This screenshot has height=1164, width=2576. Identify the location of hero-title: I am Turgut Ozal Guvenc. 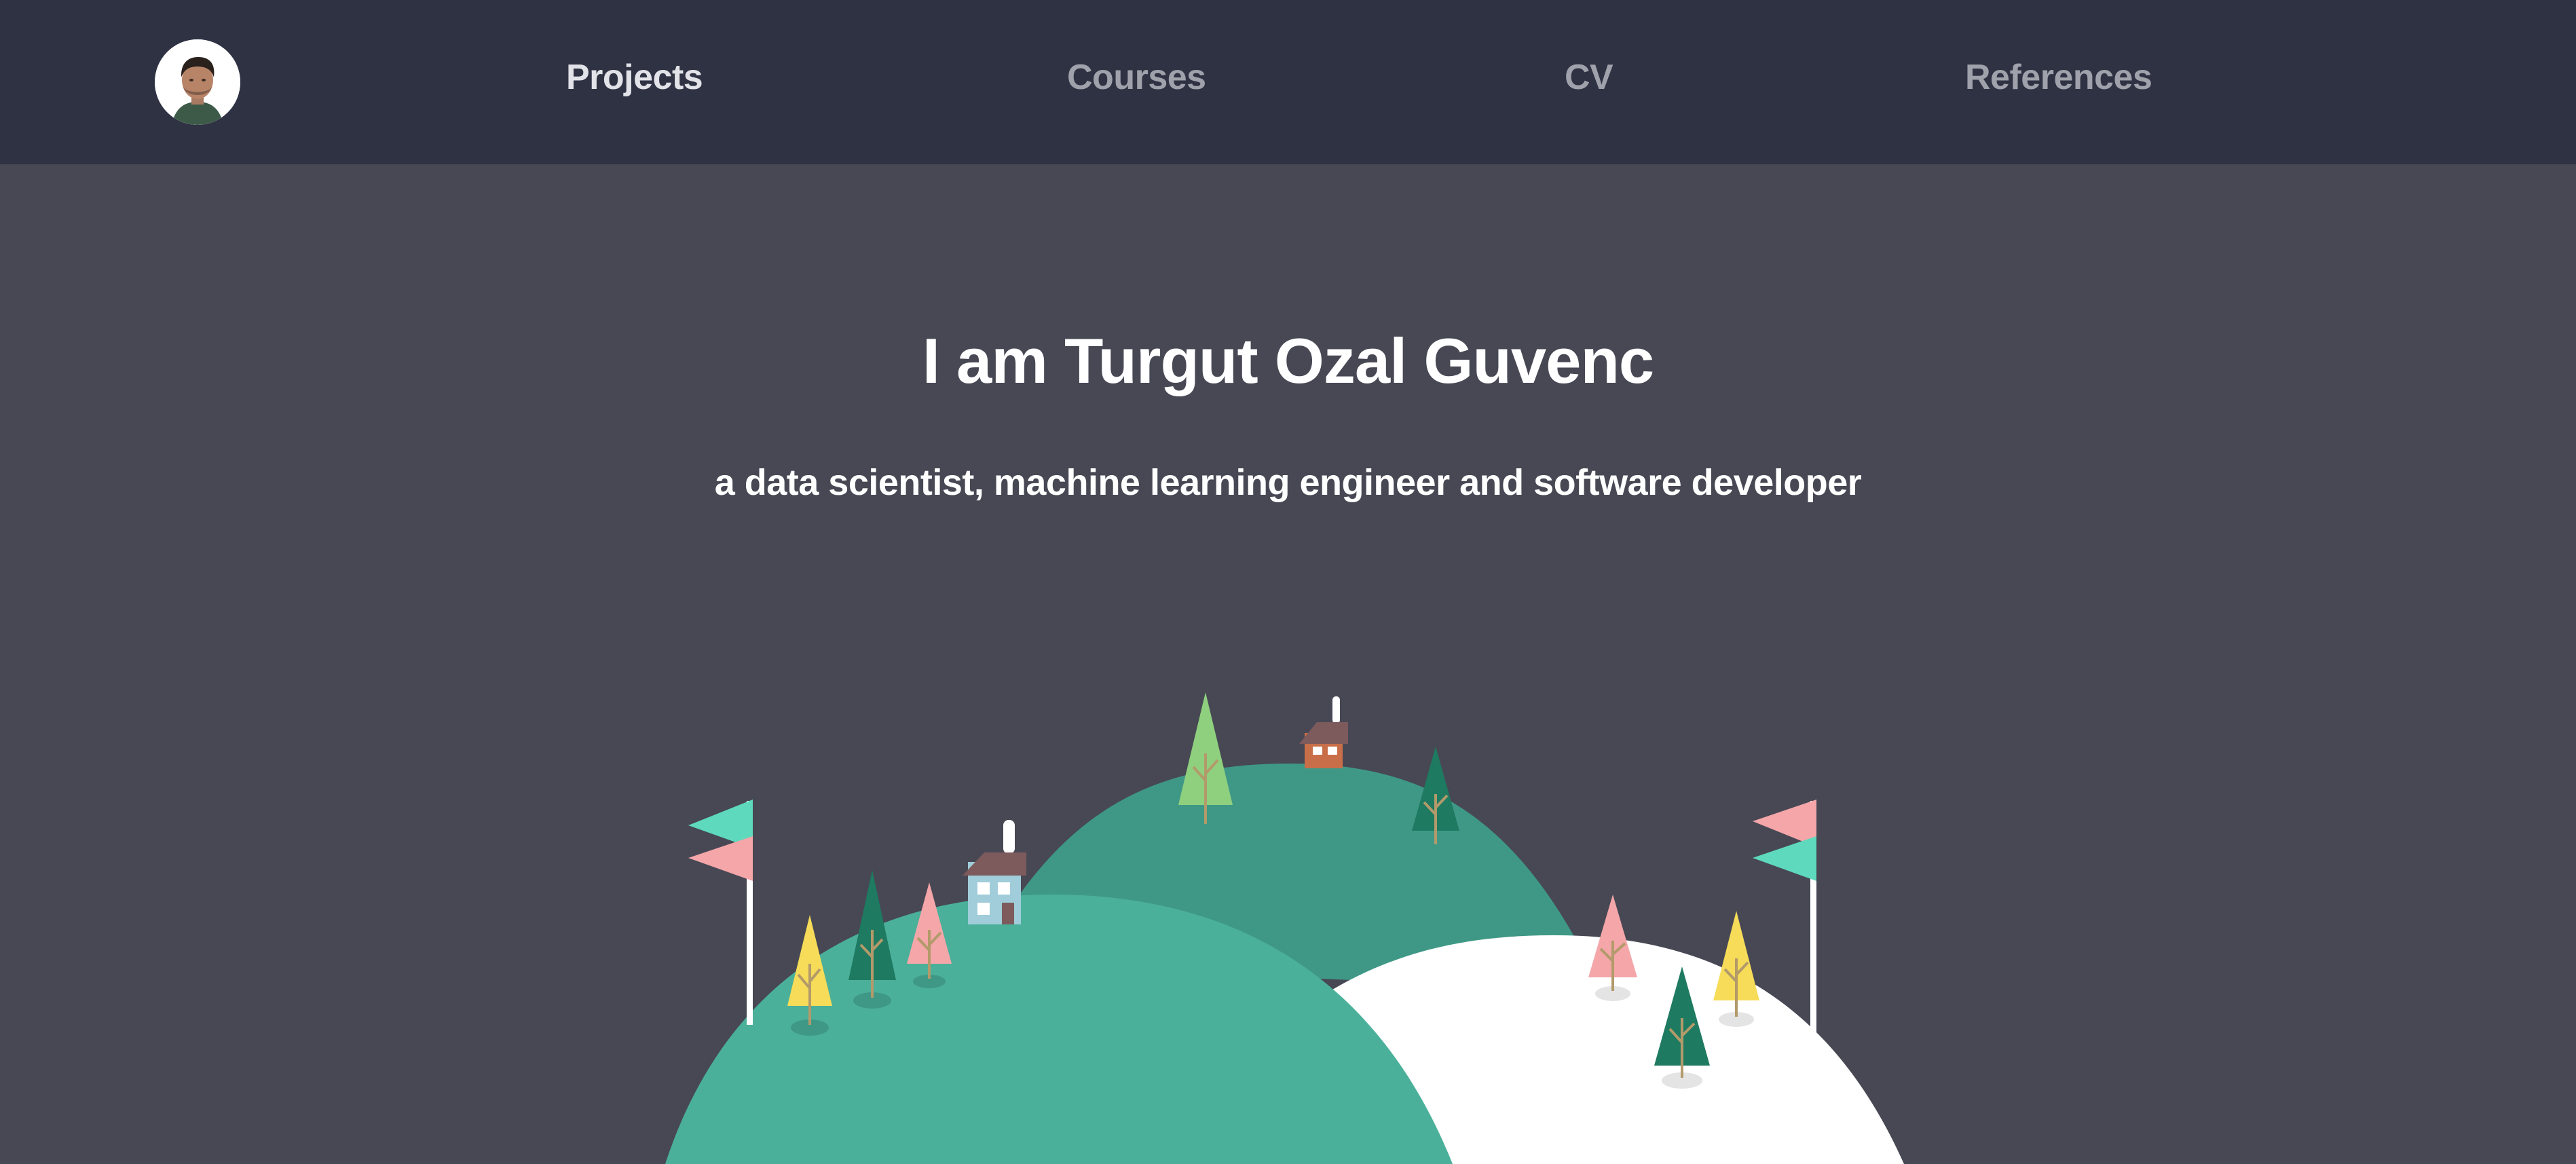
(1288, 360).